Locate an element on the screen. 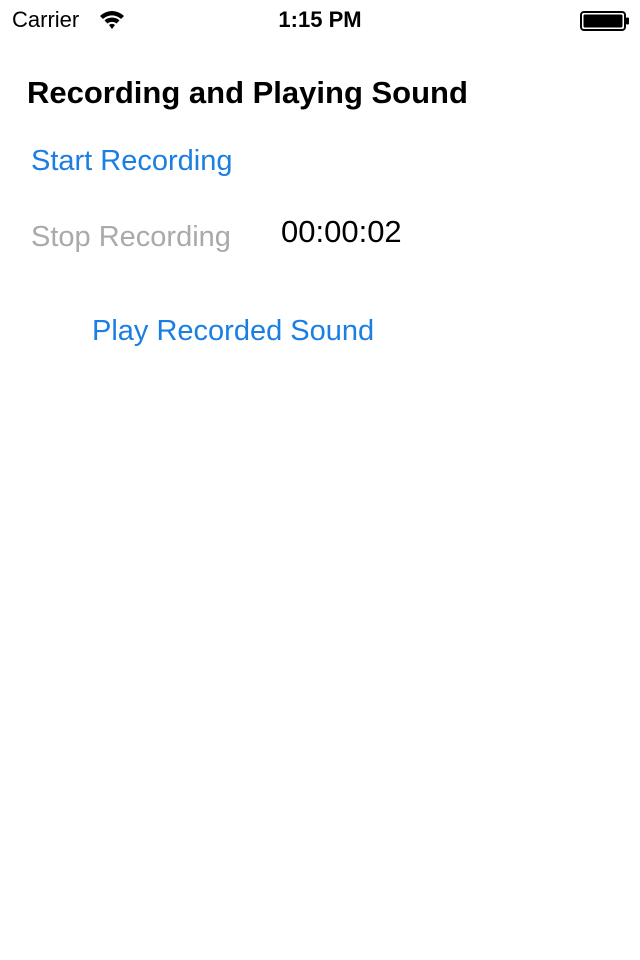  clock-label: 1:15 PM is located at coordinates (320, 19).